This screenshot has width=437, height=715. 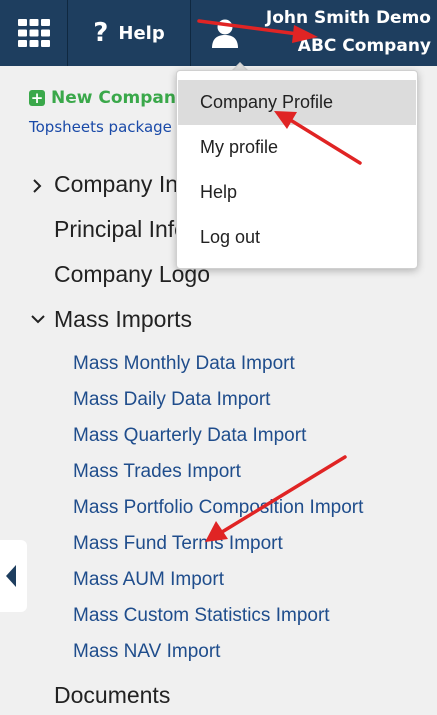 What do you see at coordinates (225, 33) in the screenshot?
I see `user-icon` at bounding box center [225, 33].